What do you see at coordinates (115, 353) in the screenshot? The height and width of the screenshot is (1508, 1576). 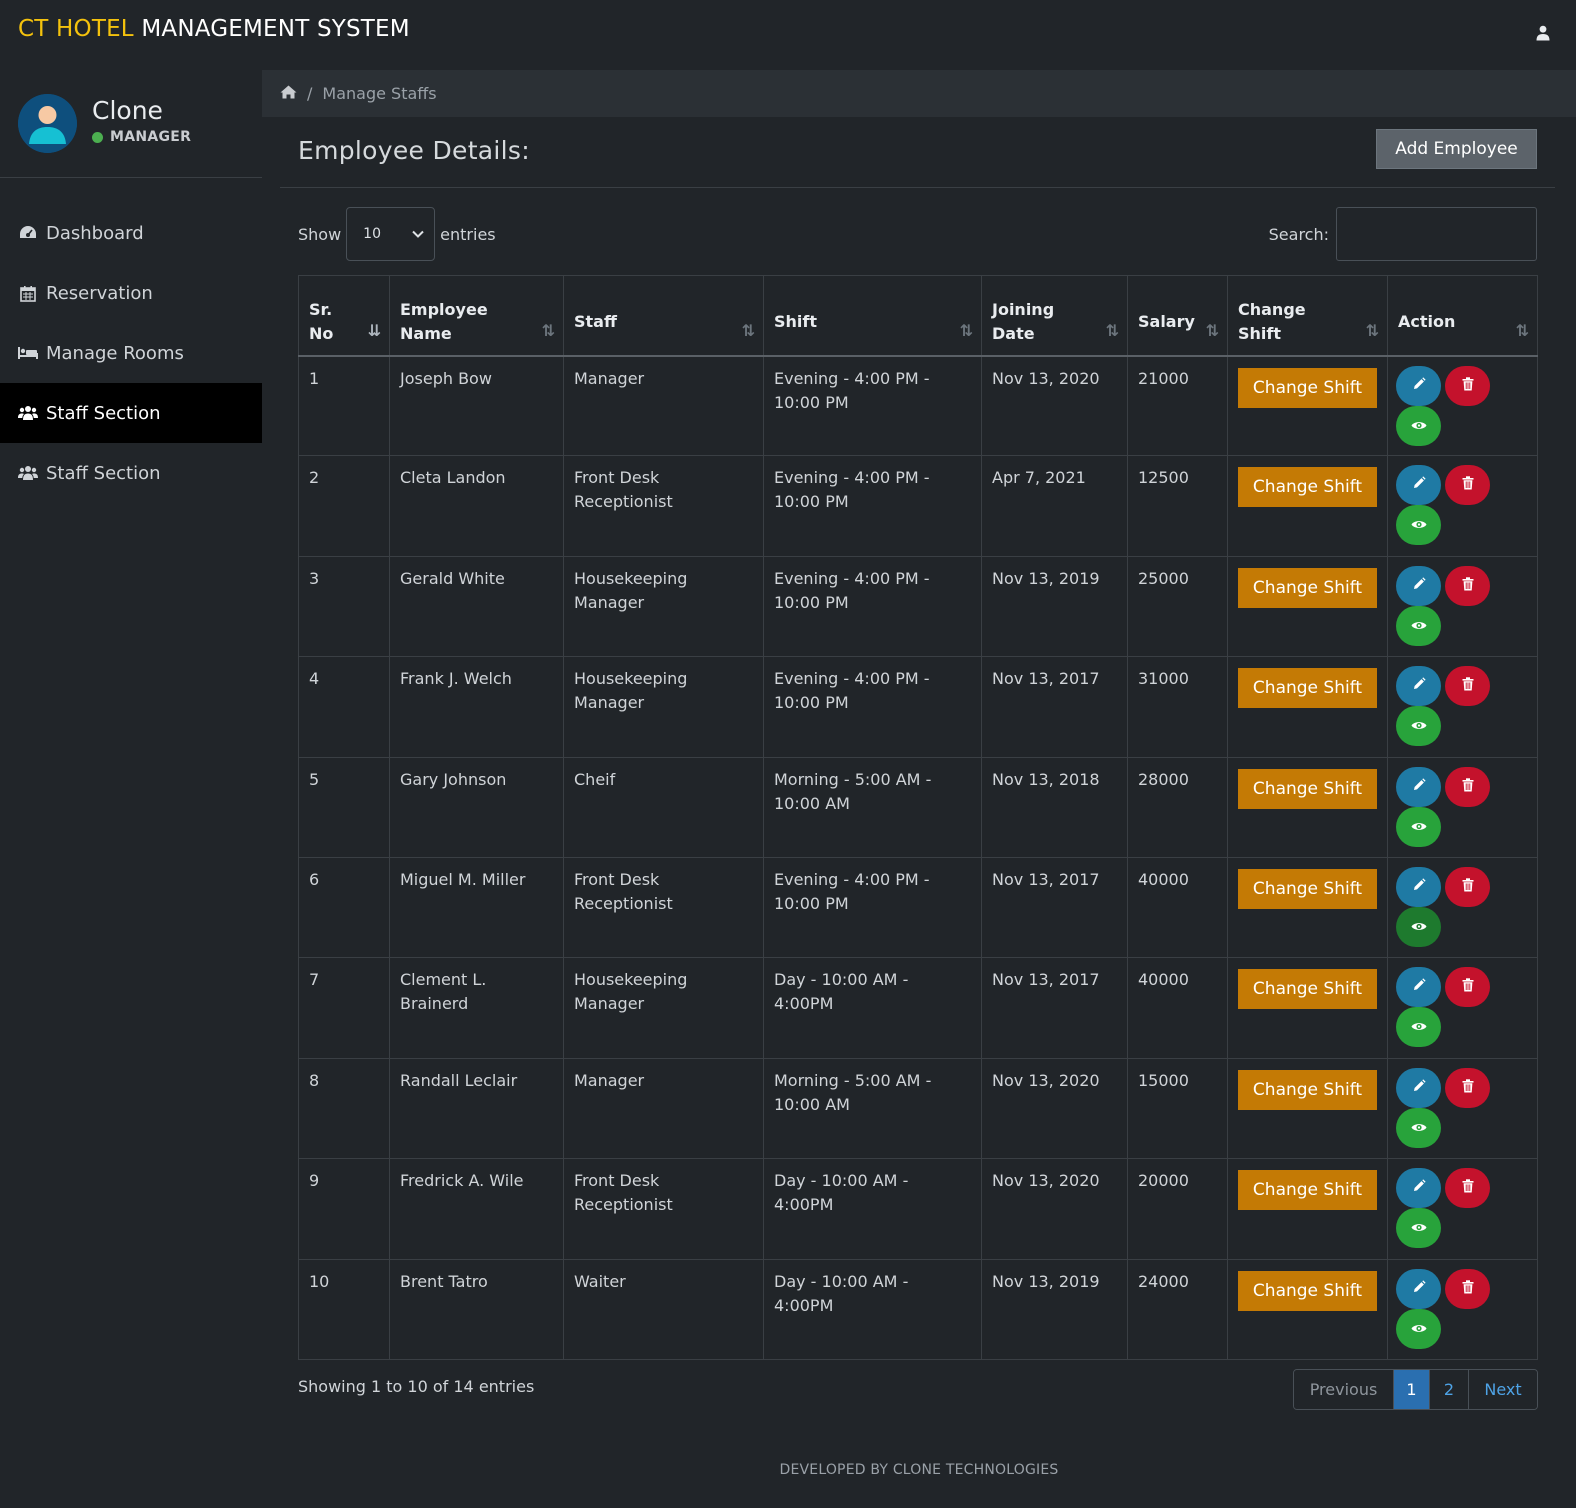 I see `sidebar-item-label: Manage Rooms` at bounding box center [115, 353].